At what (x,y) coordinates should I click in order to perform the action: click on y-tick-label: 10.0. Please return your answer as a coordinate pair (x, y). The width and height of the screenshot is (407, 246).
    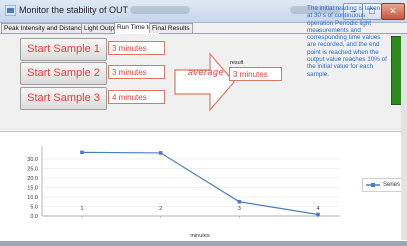
    Looking at the image, I should click on (32, 198).